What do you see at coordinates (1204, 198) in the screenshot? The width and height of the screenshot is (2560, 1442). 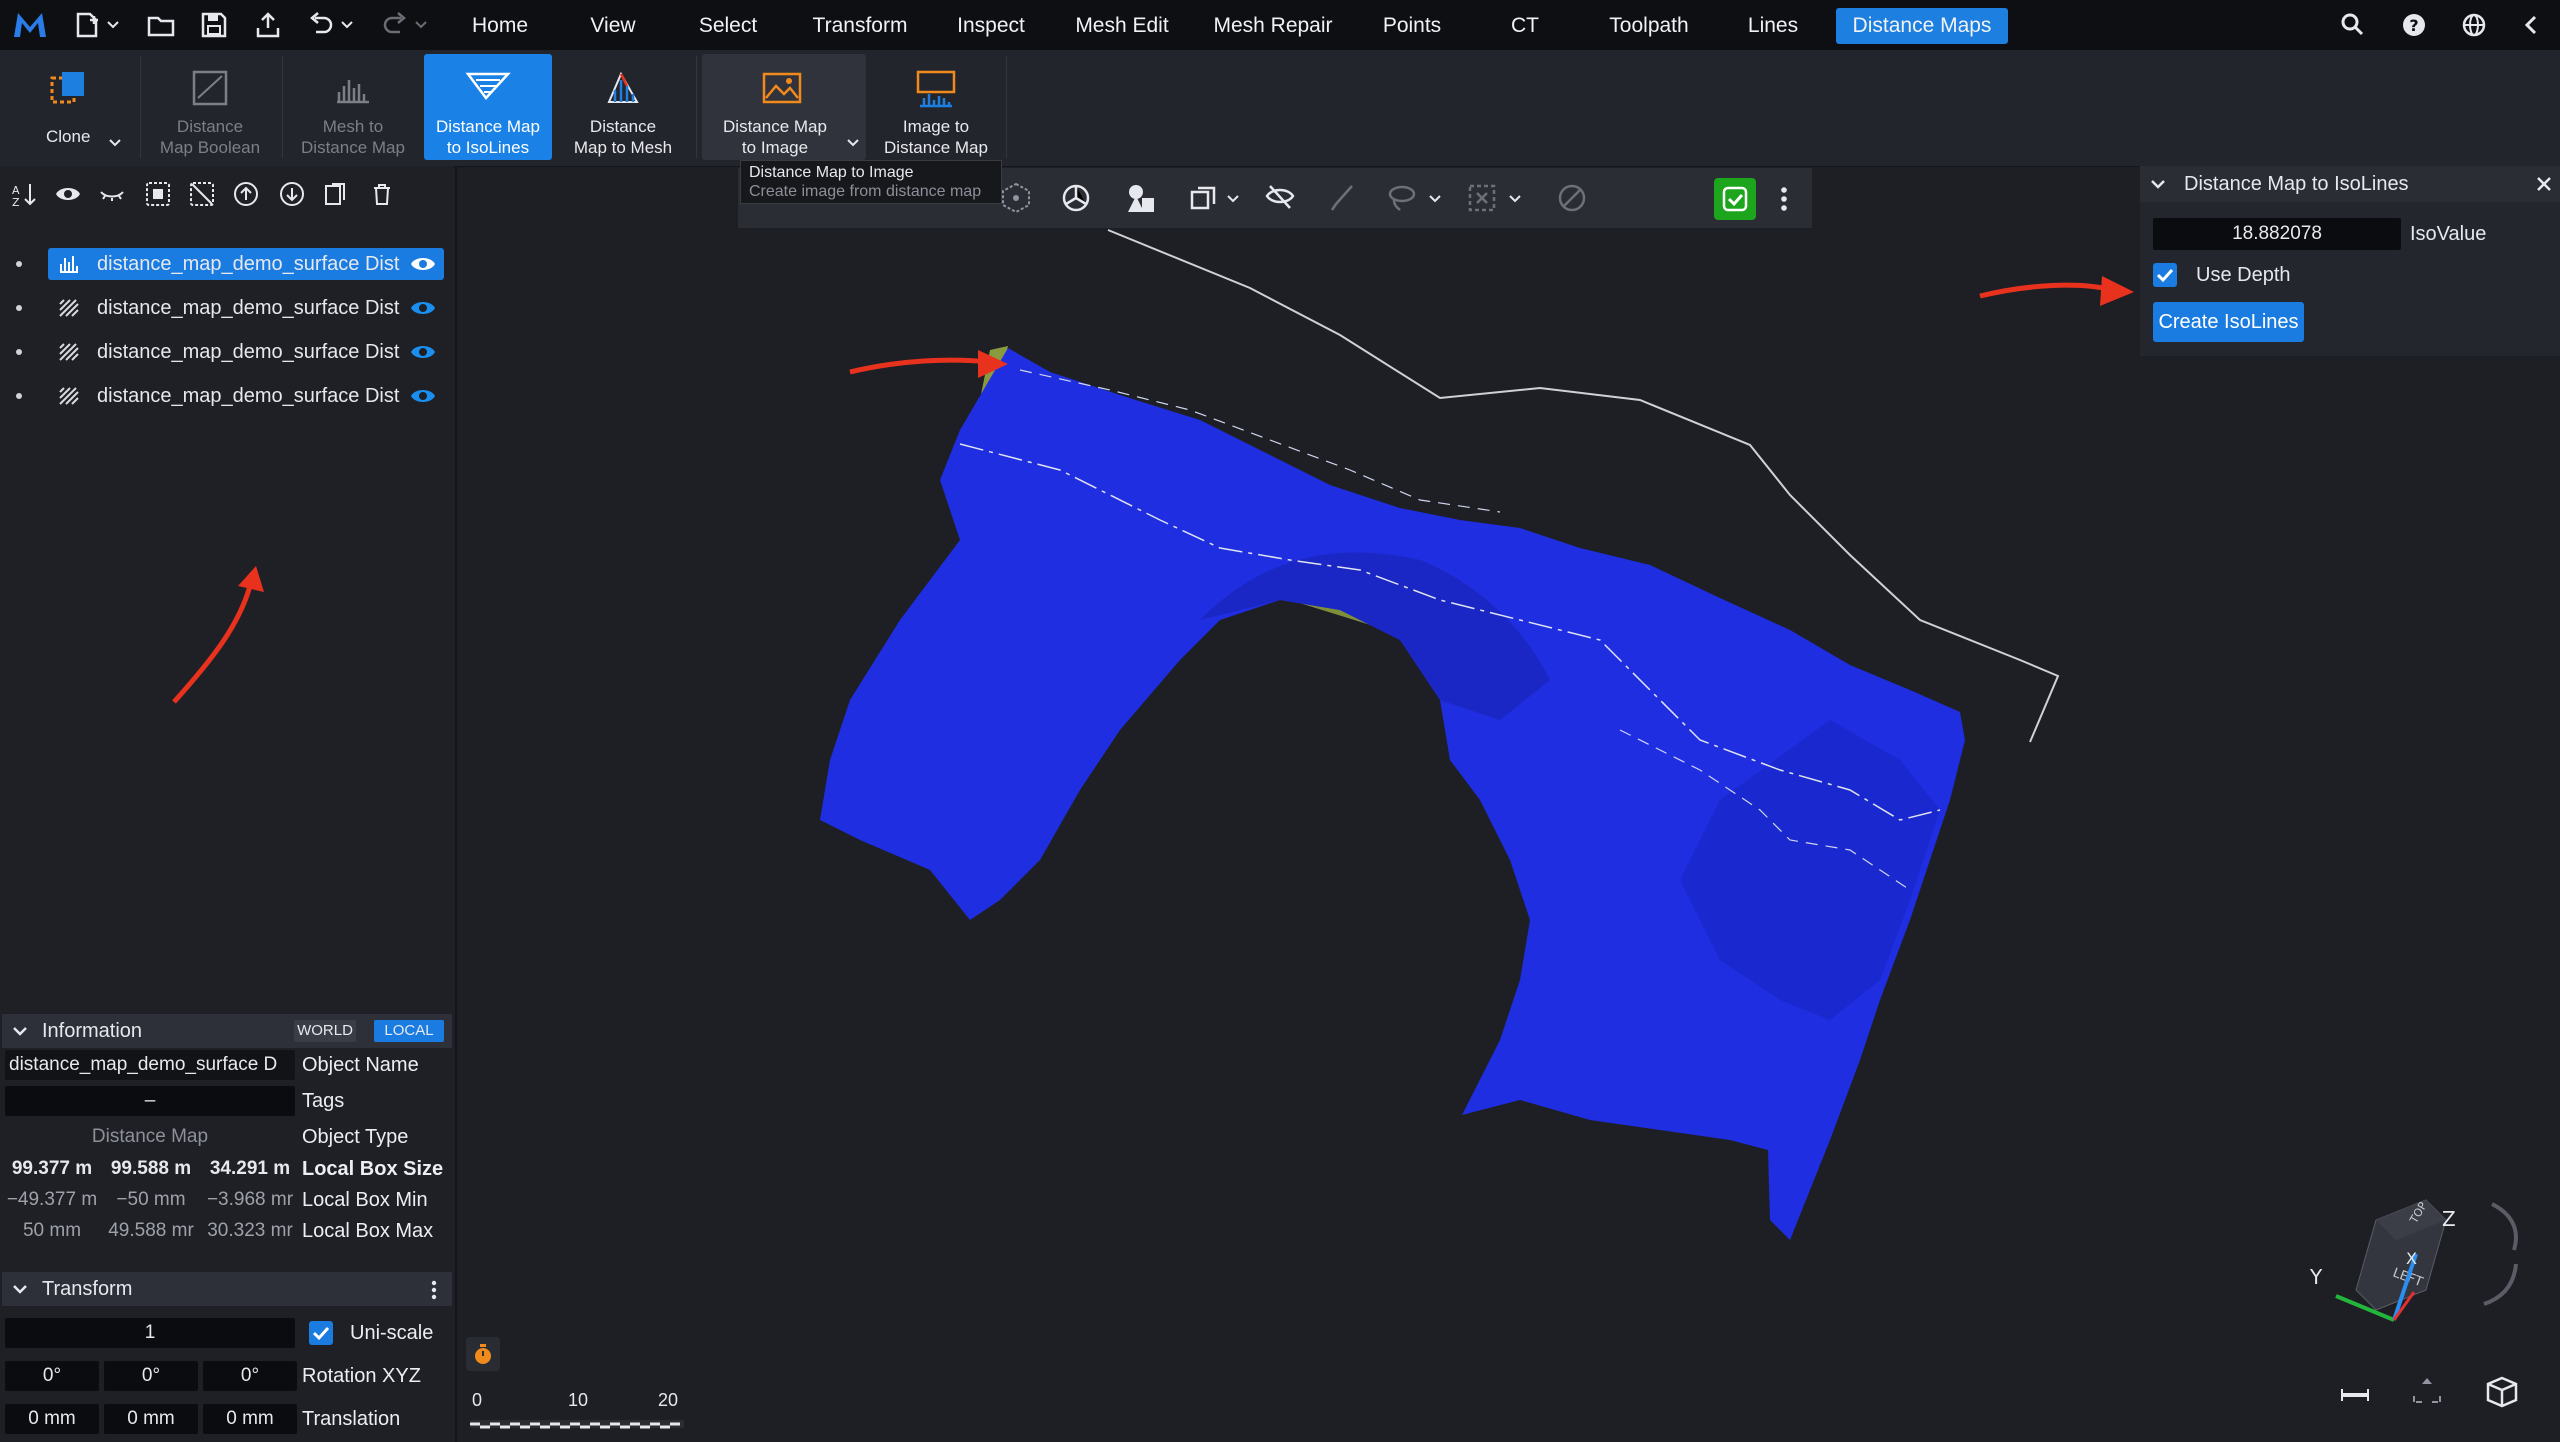 I see `copy-transform-icon` at bounding box center [1204, 198].